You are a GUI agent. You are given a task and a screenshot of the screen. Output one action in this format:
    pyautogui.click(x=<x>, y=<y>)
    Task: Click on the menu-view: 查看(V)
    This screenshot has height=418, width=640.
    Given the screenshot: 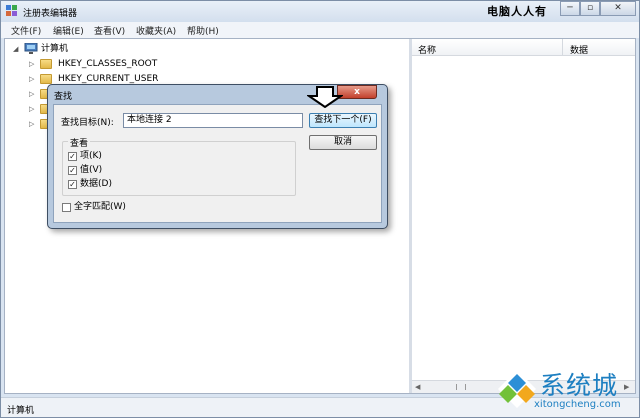 What is the action you would take?
    pyautogui.click(x=109, y=30)
    